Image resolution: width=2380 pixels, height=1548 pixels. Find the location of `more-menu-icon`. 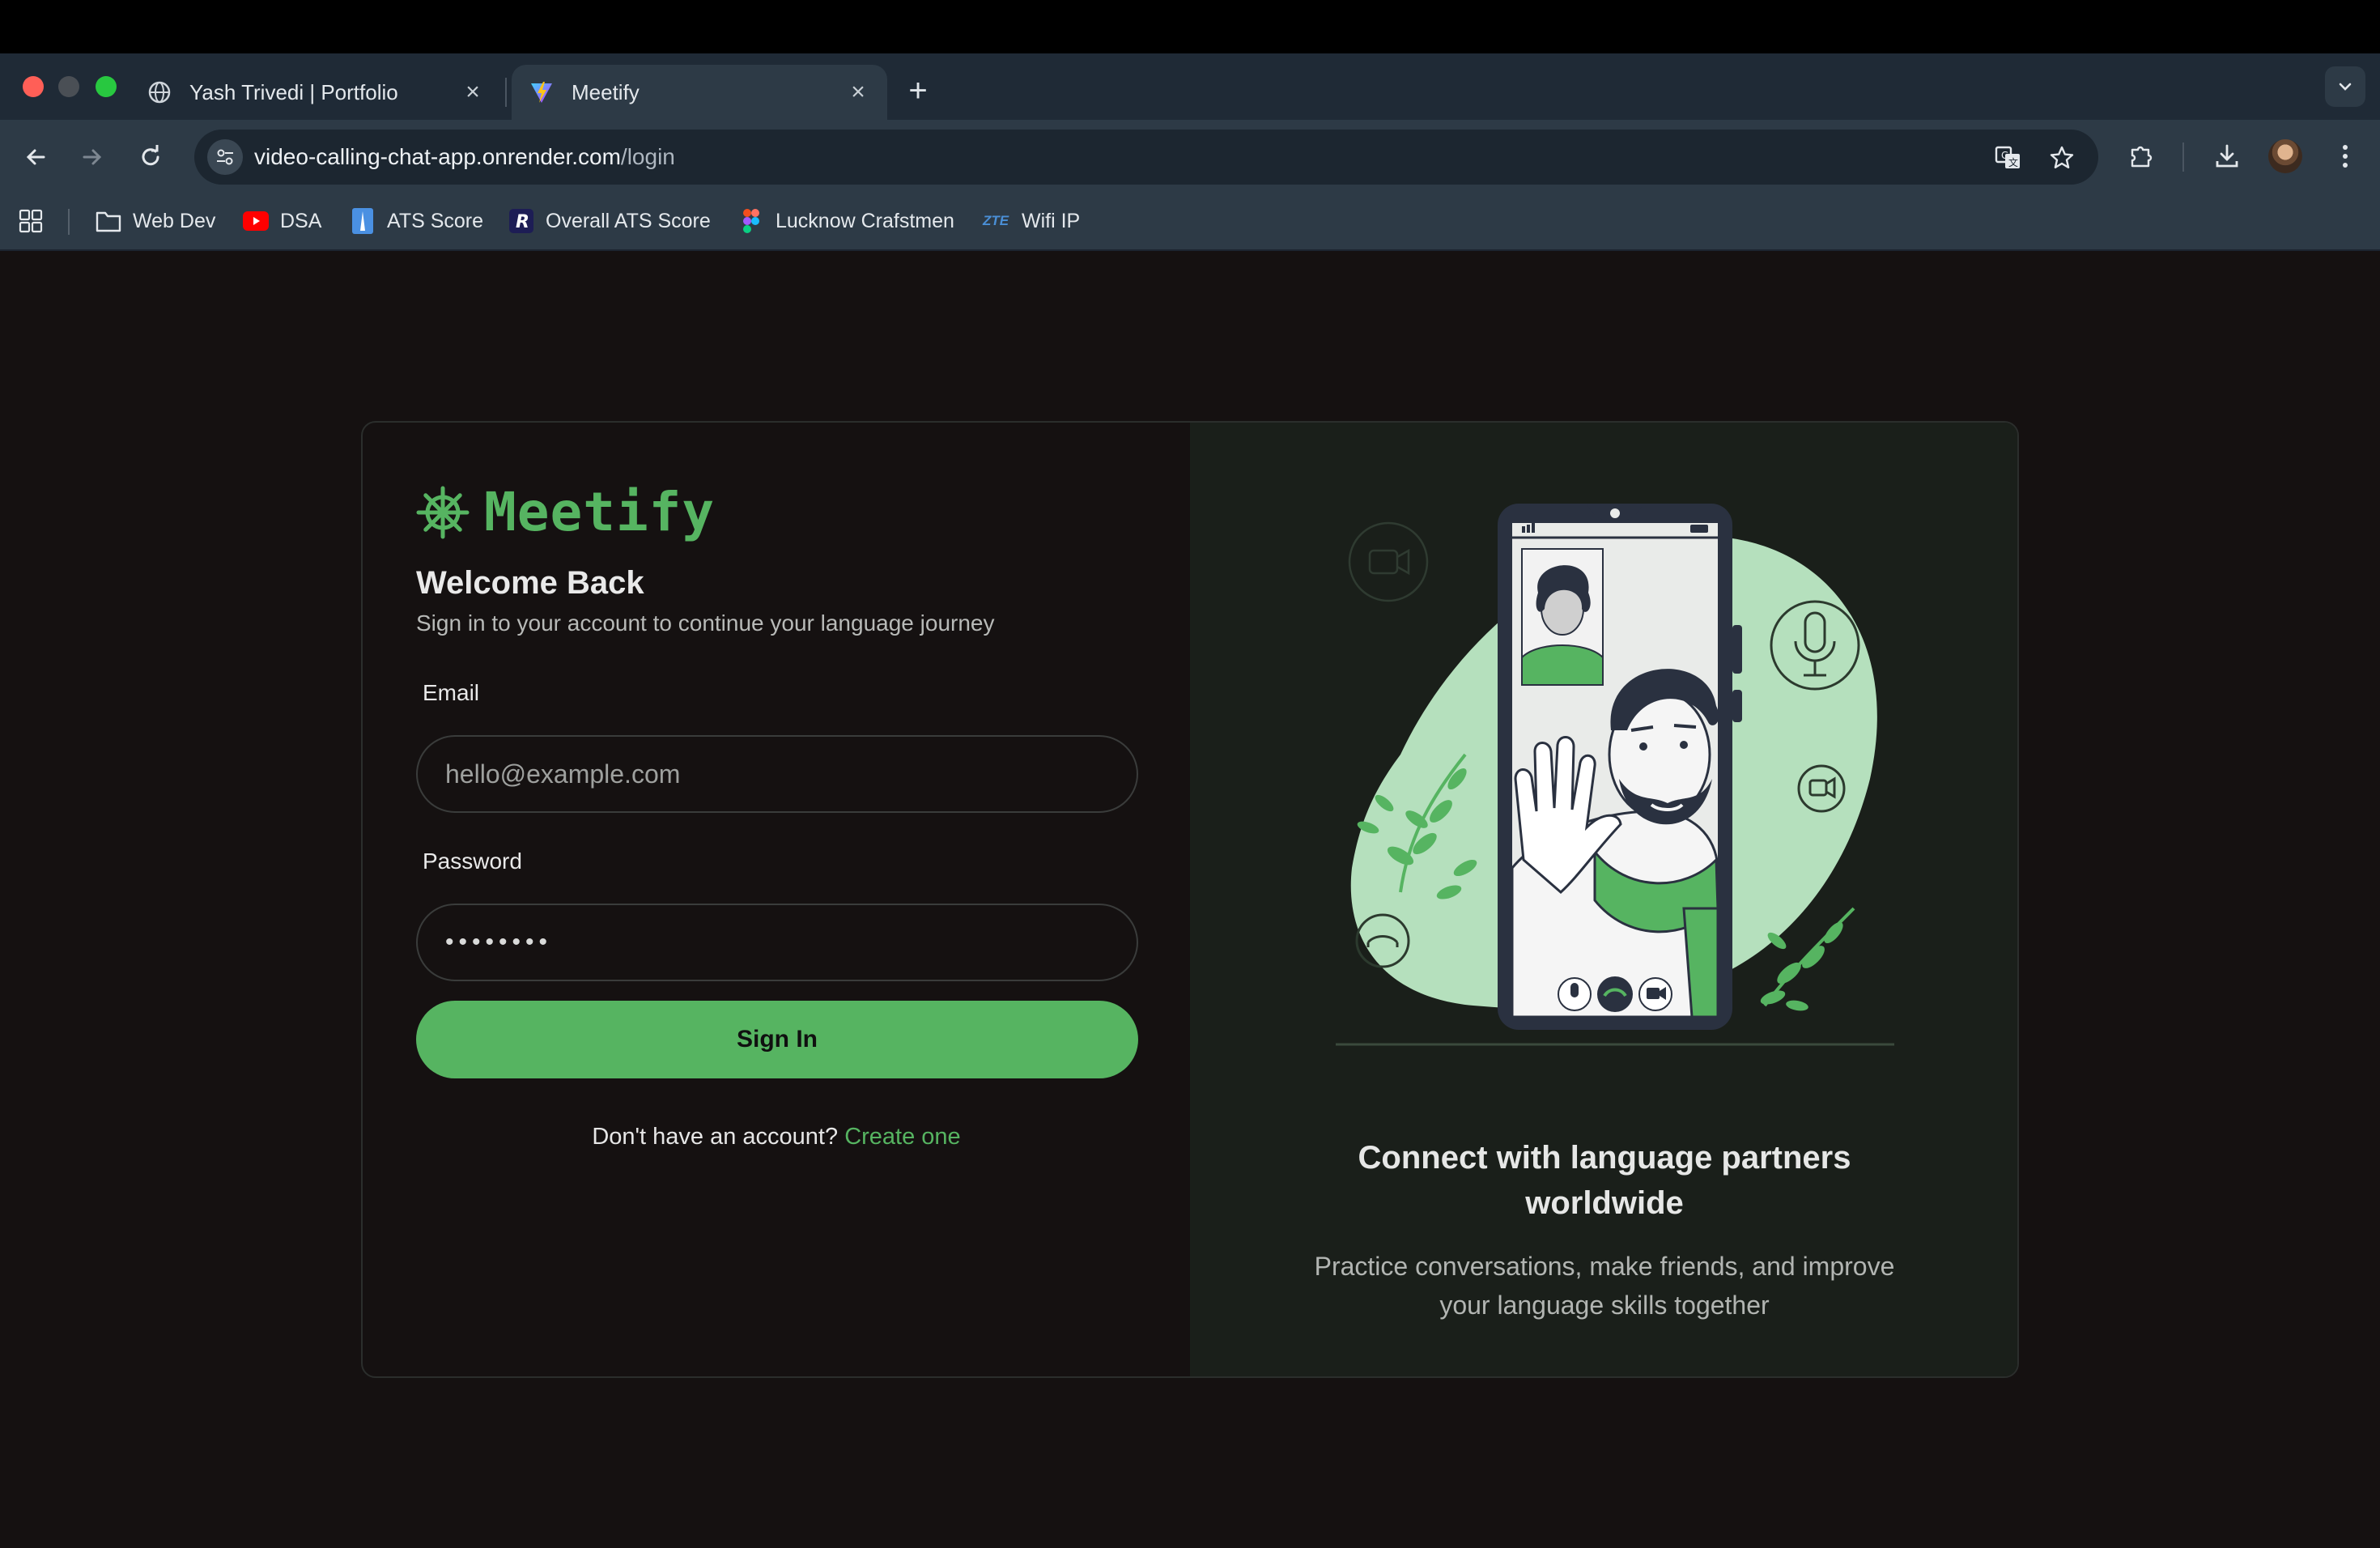

more-menu-icon is located at coordinates (2345, 157).